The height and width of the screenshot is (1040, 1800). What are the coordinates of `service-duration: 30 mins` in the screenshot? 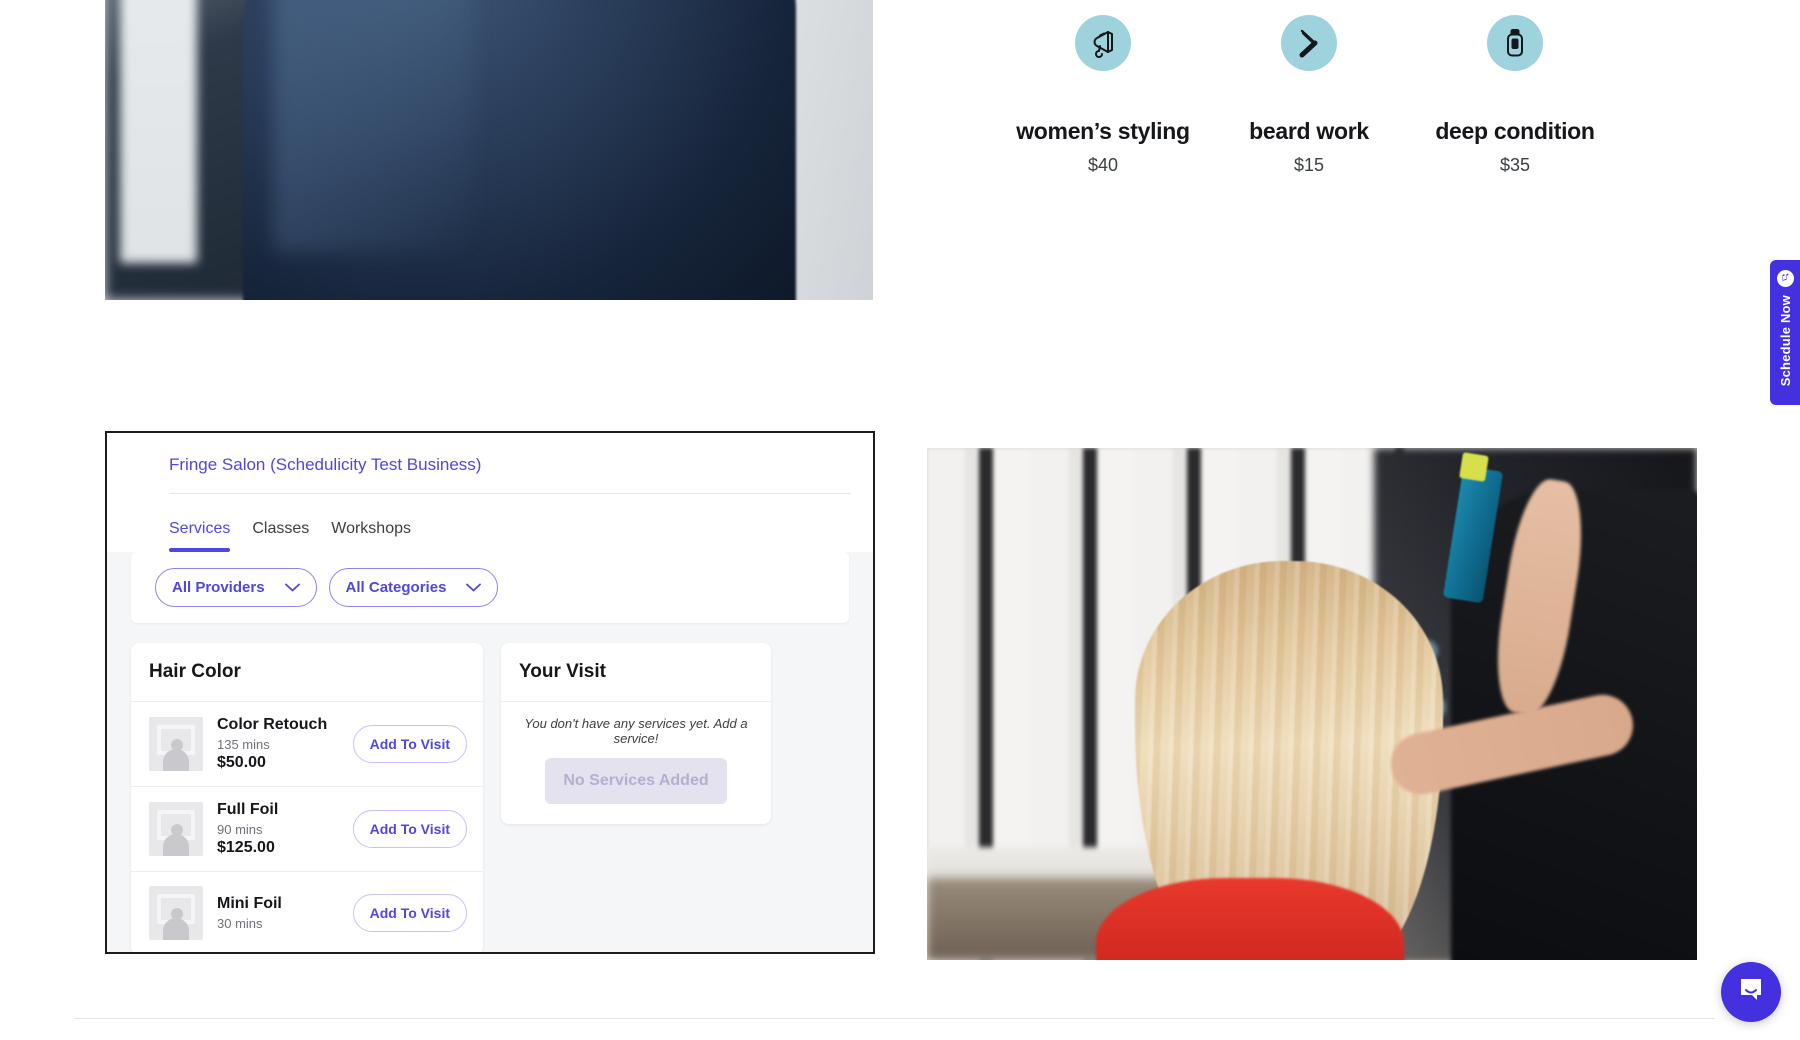 It's located at (240, 923).